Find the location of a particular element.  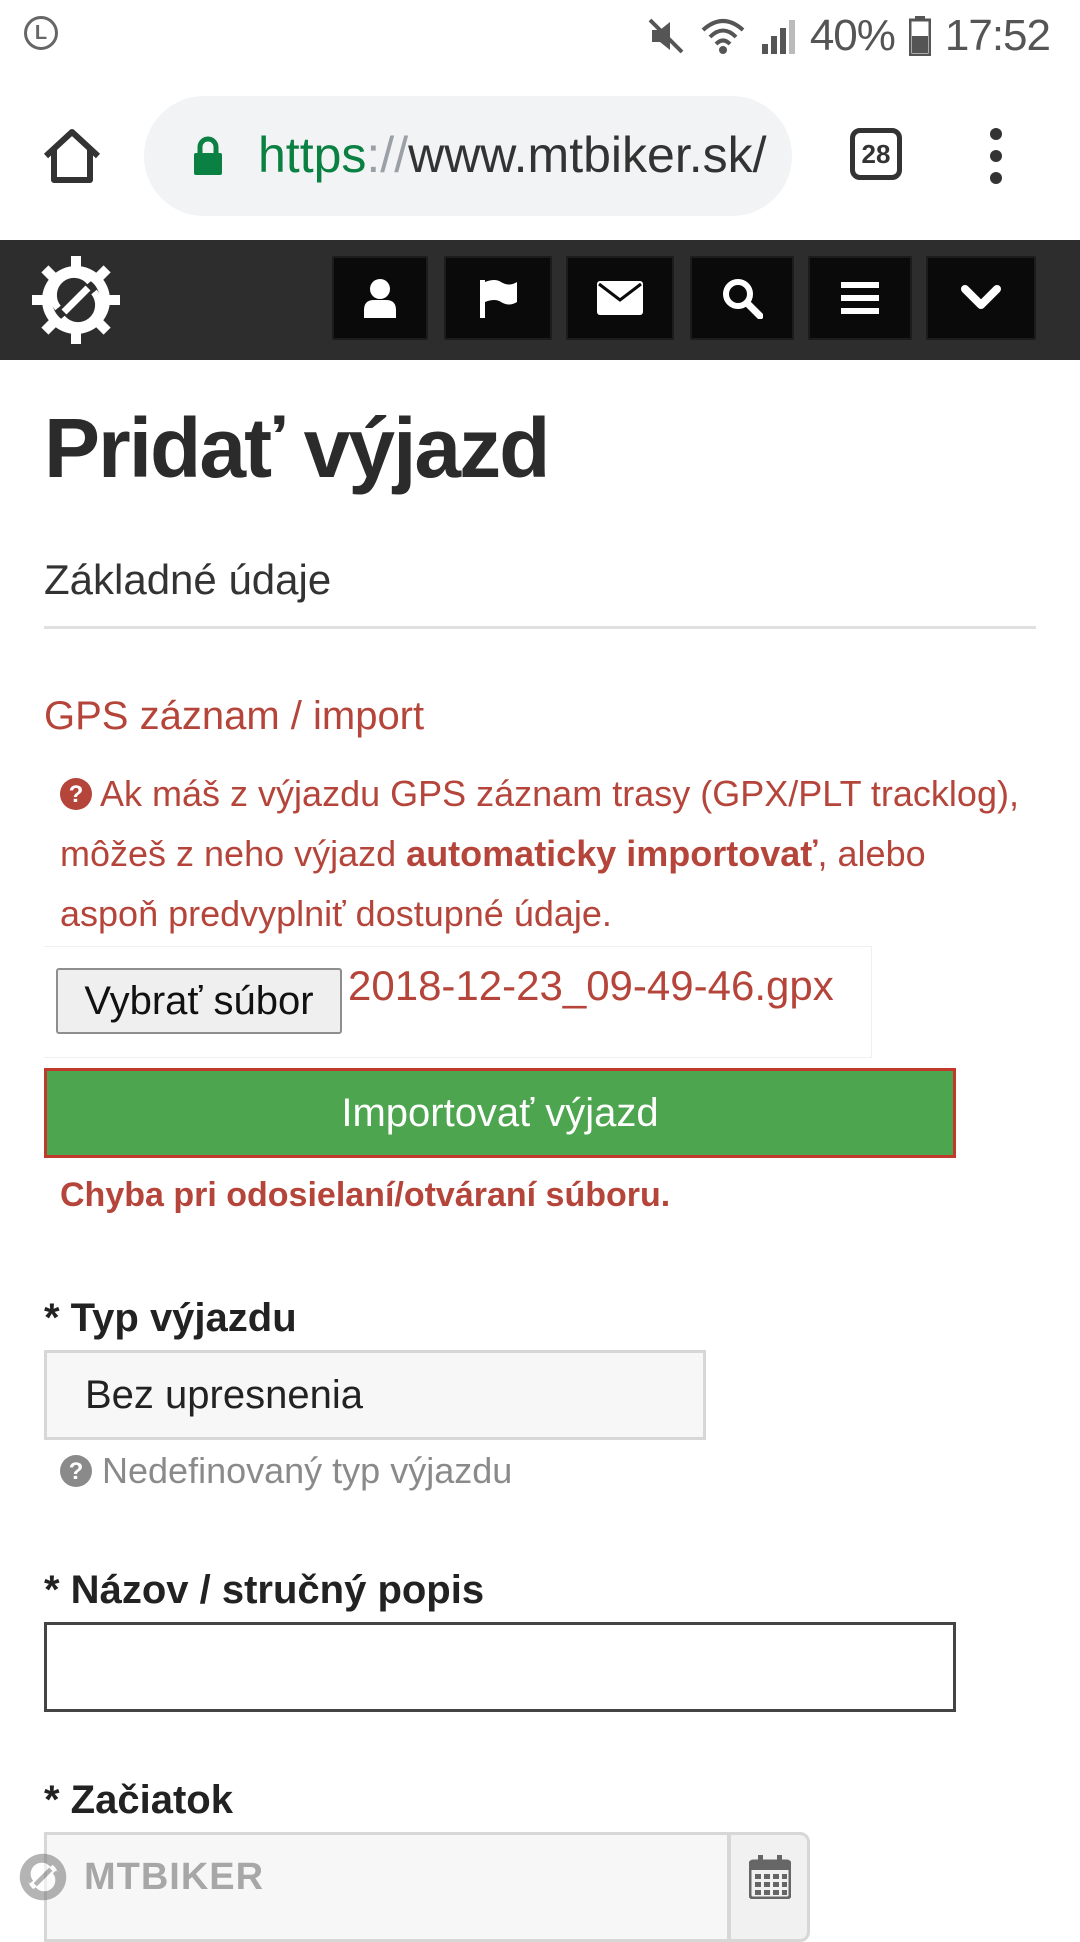

nav-dropdown-button is located at coordinates (981, 298).